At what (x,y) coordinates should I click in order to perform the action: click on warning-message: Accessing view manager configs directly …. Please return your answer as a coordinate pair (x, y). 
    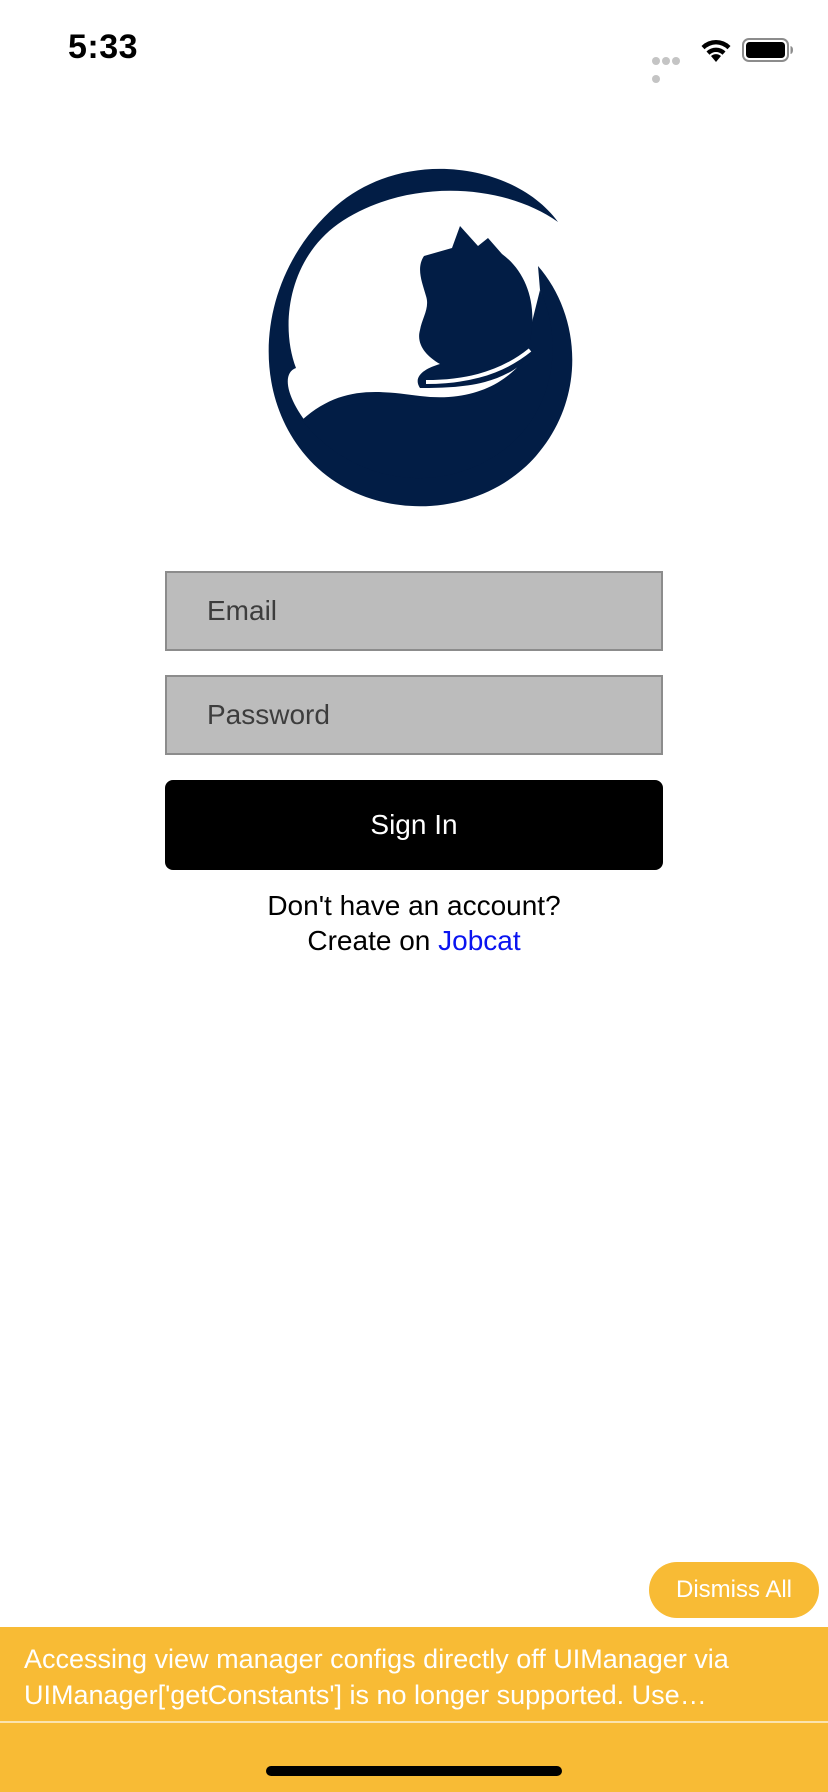
    Looking at the image, I should click on (376, 1677).